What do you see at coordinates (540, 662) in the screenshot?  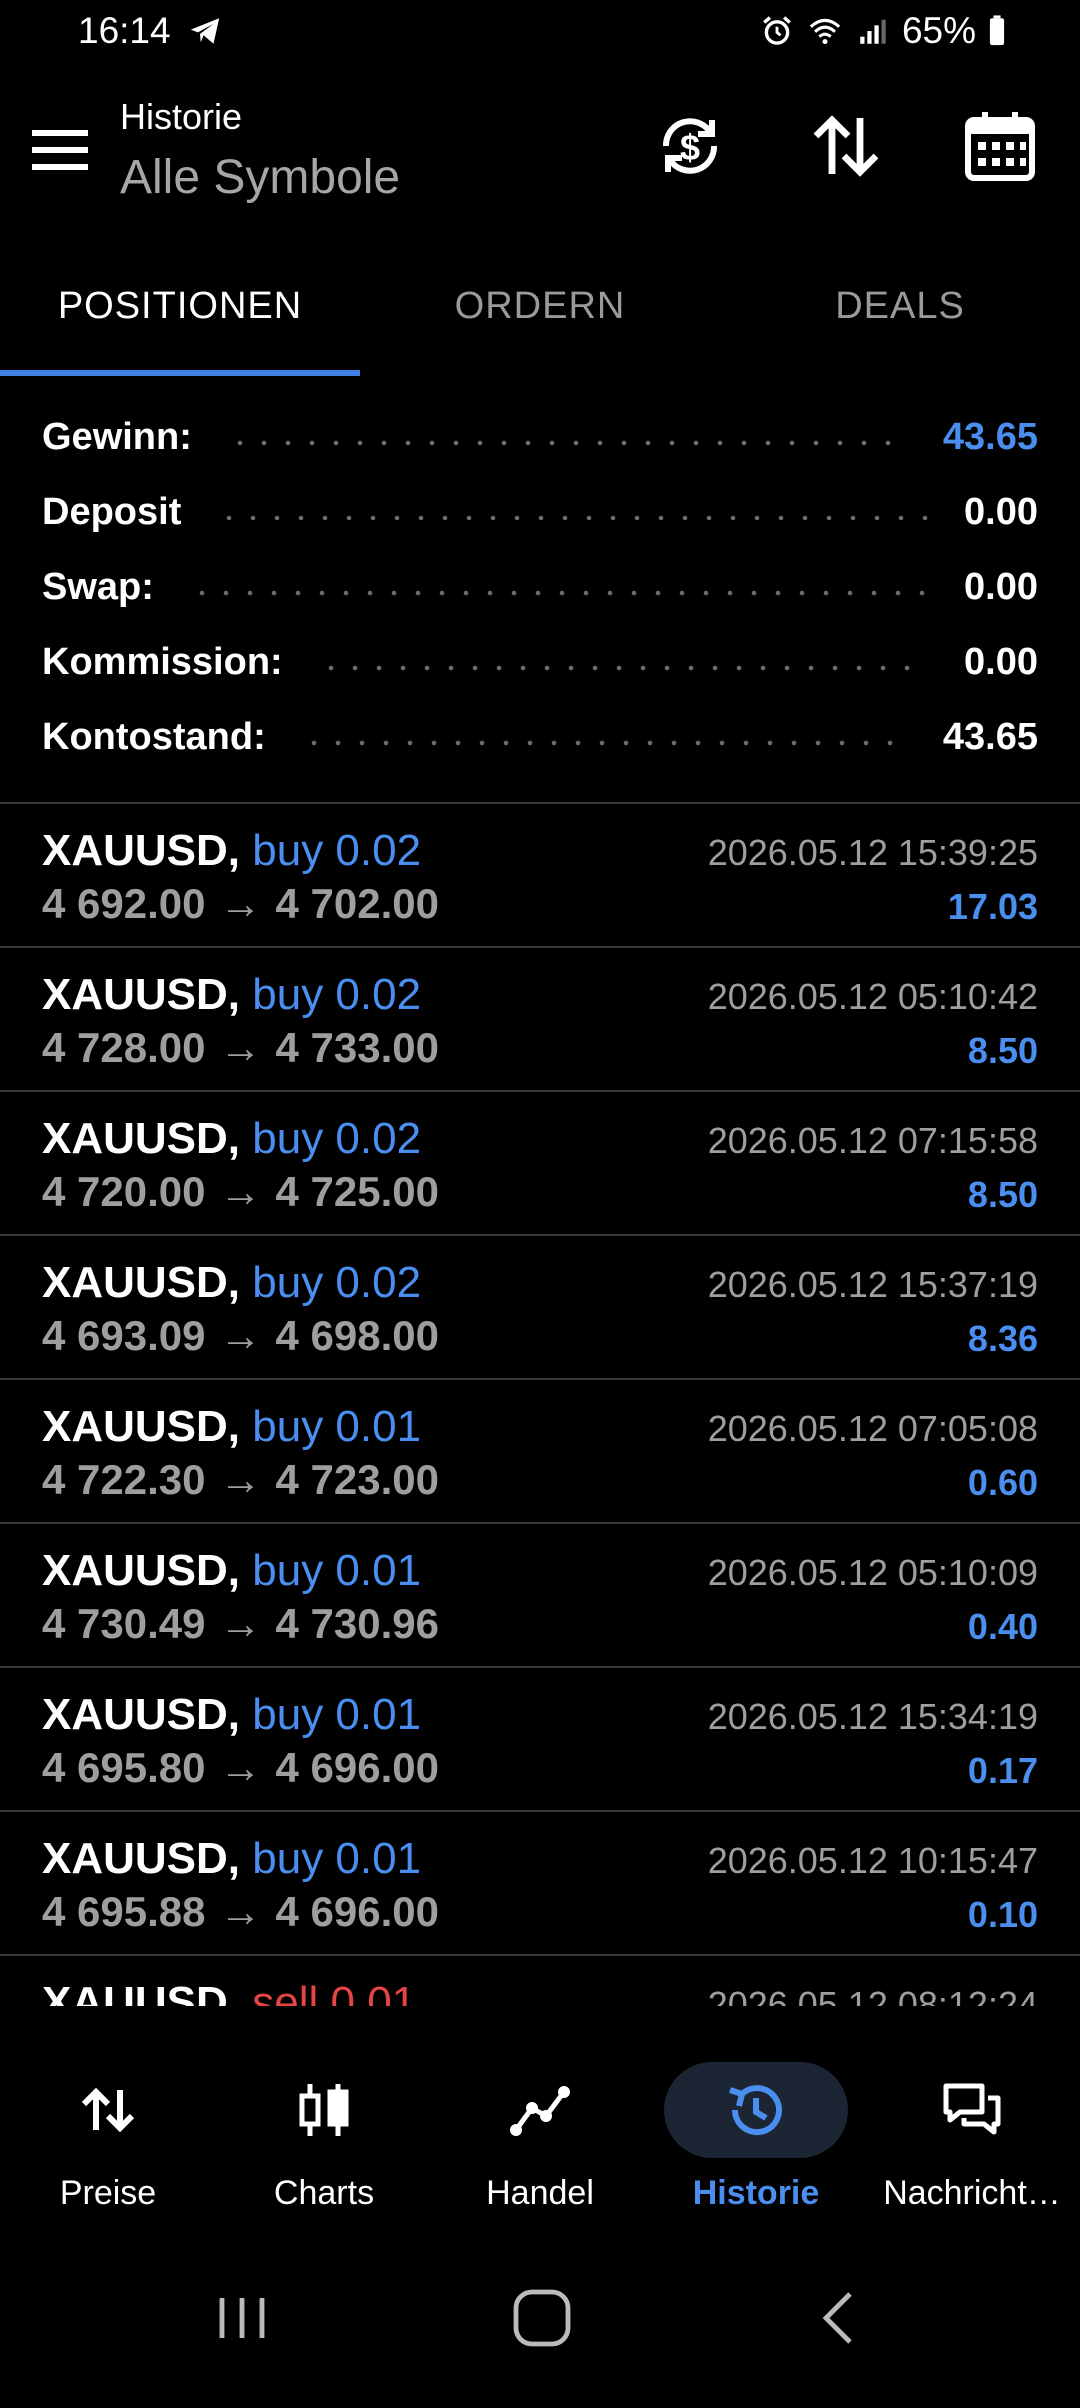 I see `summary-row-kommission: Kommission: 0.00` at bounding box center [540, 662].